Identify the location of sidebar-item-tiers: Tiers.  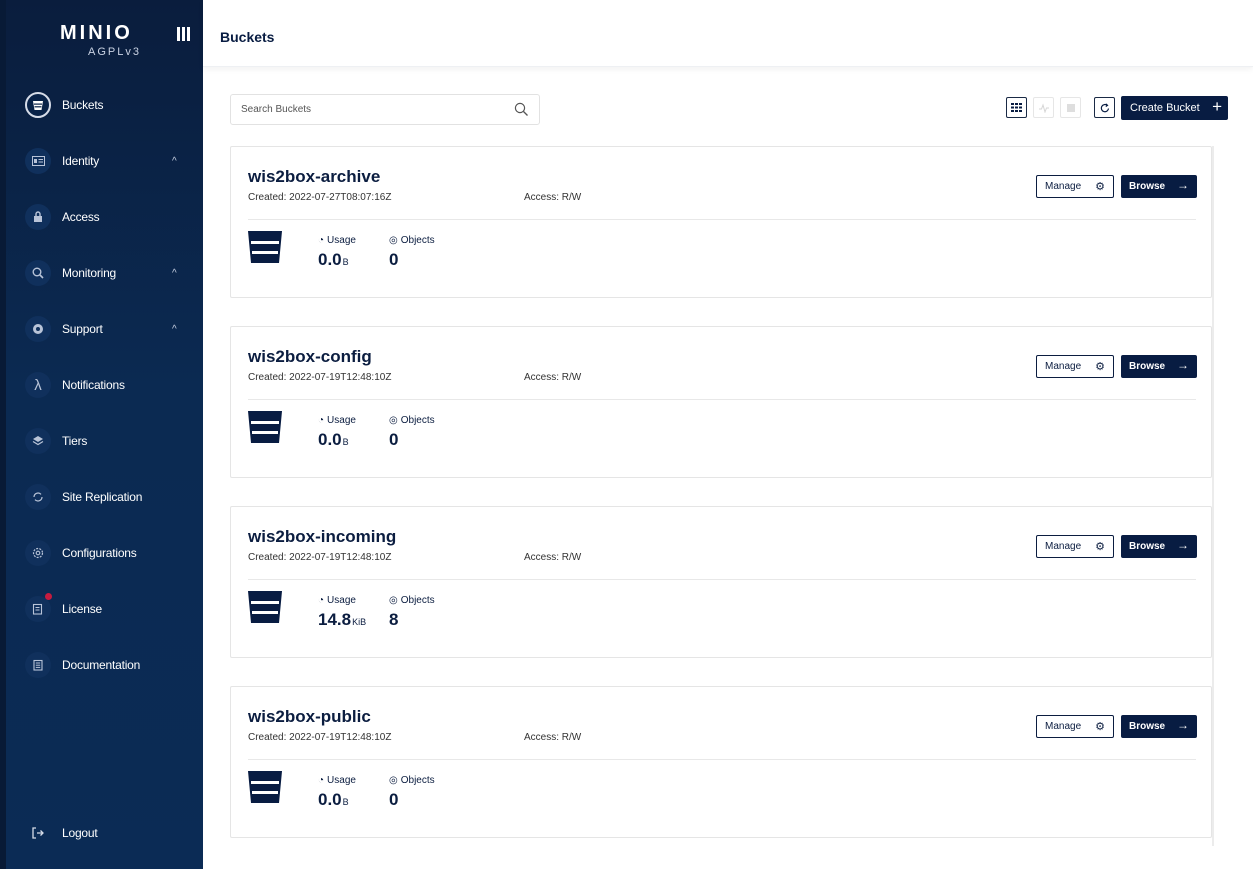
(101, 441).